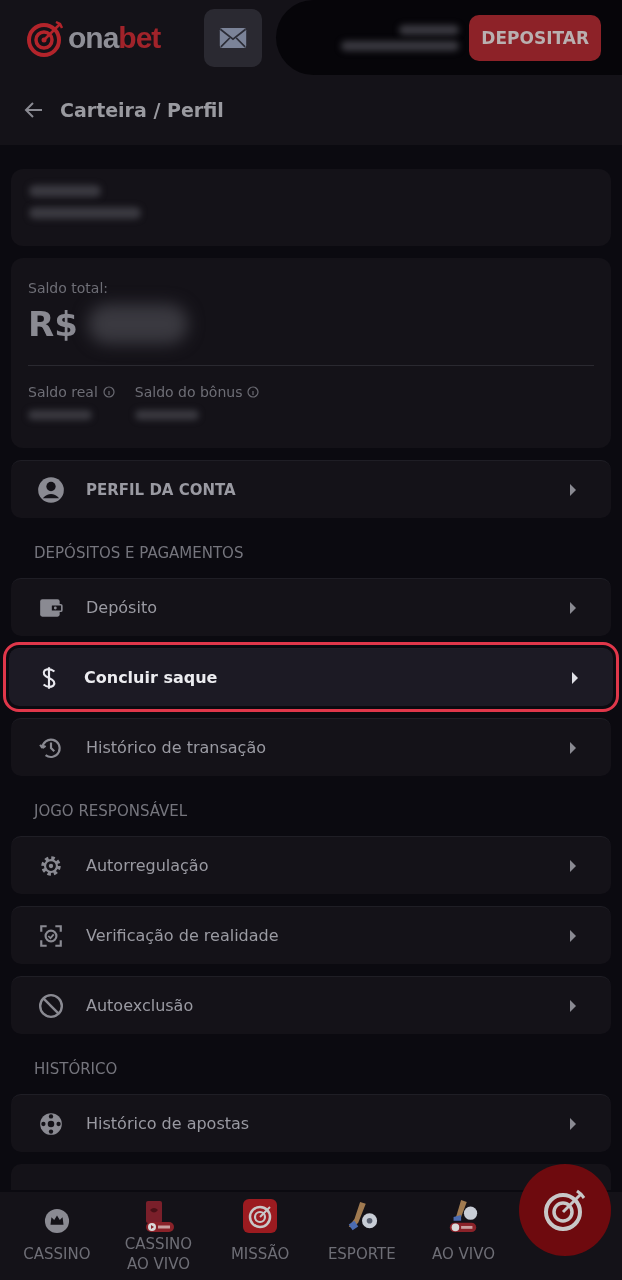 The height and width of the screenshot is (1280, 622). I want to click on ball-icon, so click(51, 1123).